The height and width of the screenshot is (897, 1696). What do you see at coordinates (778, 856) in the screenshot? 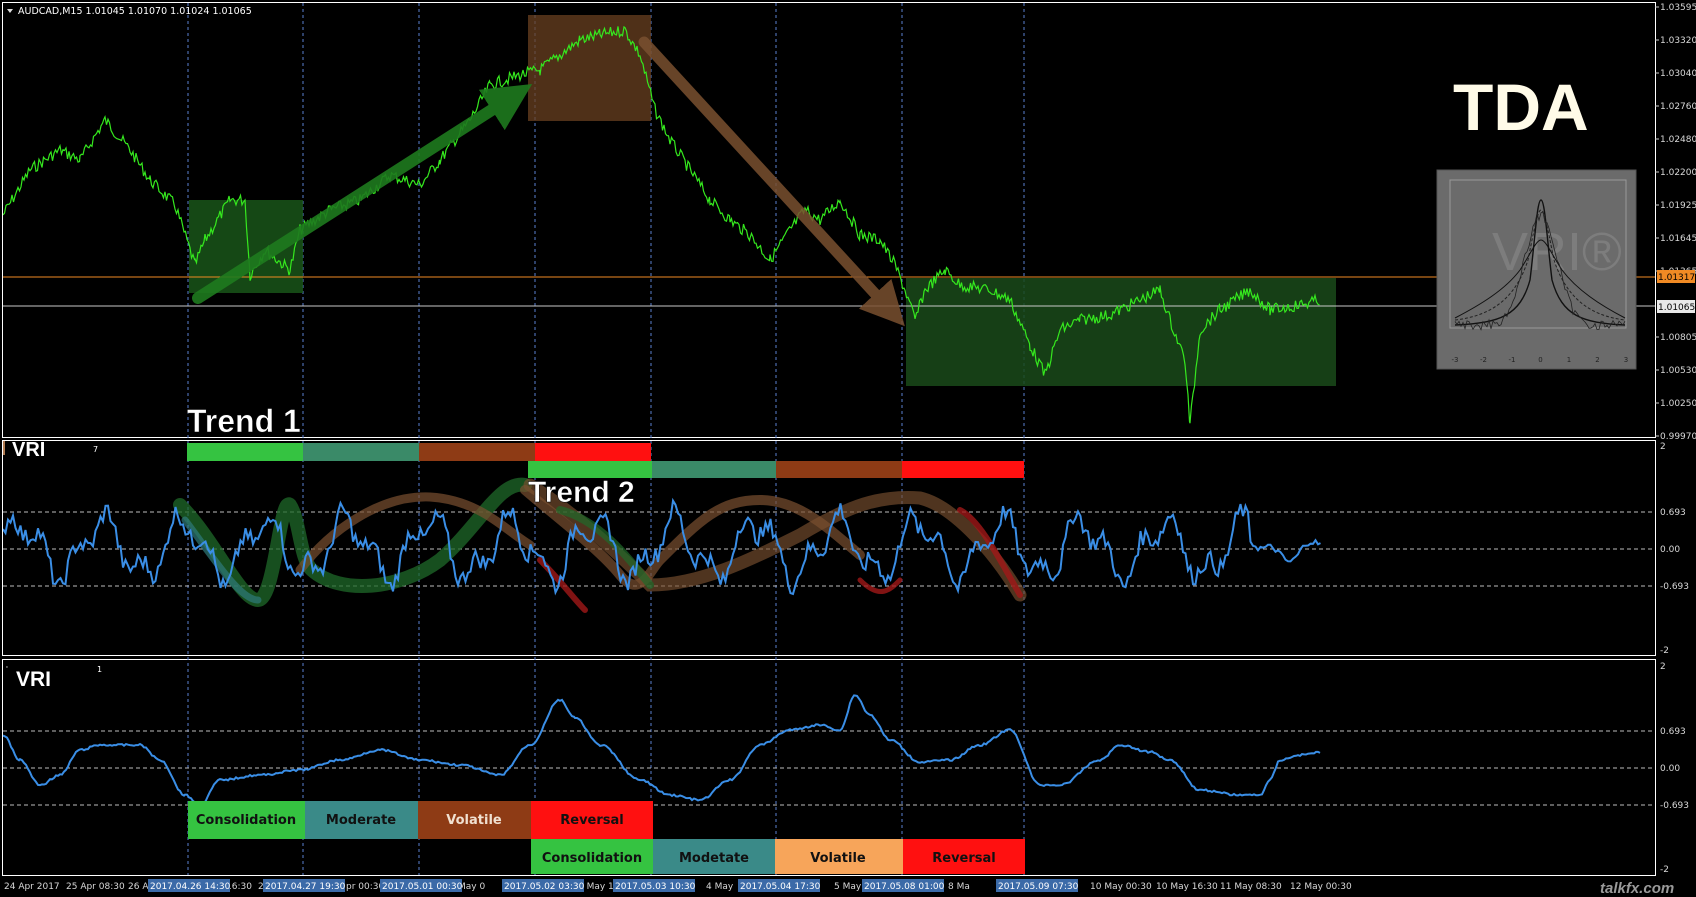
I see `stage-labels-row2: Consolidation Modetate Volatile Reversal` at bounding box center [778, 856].